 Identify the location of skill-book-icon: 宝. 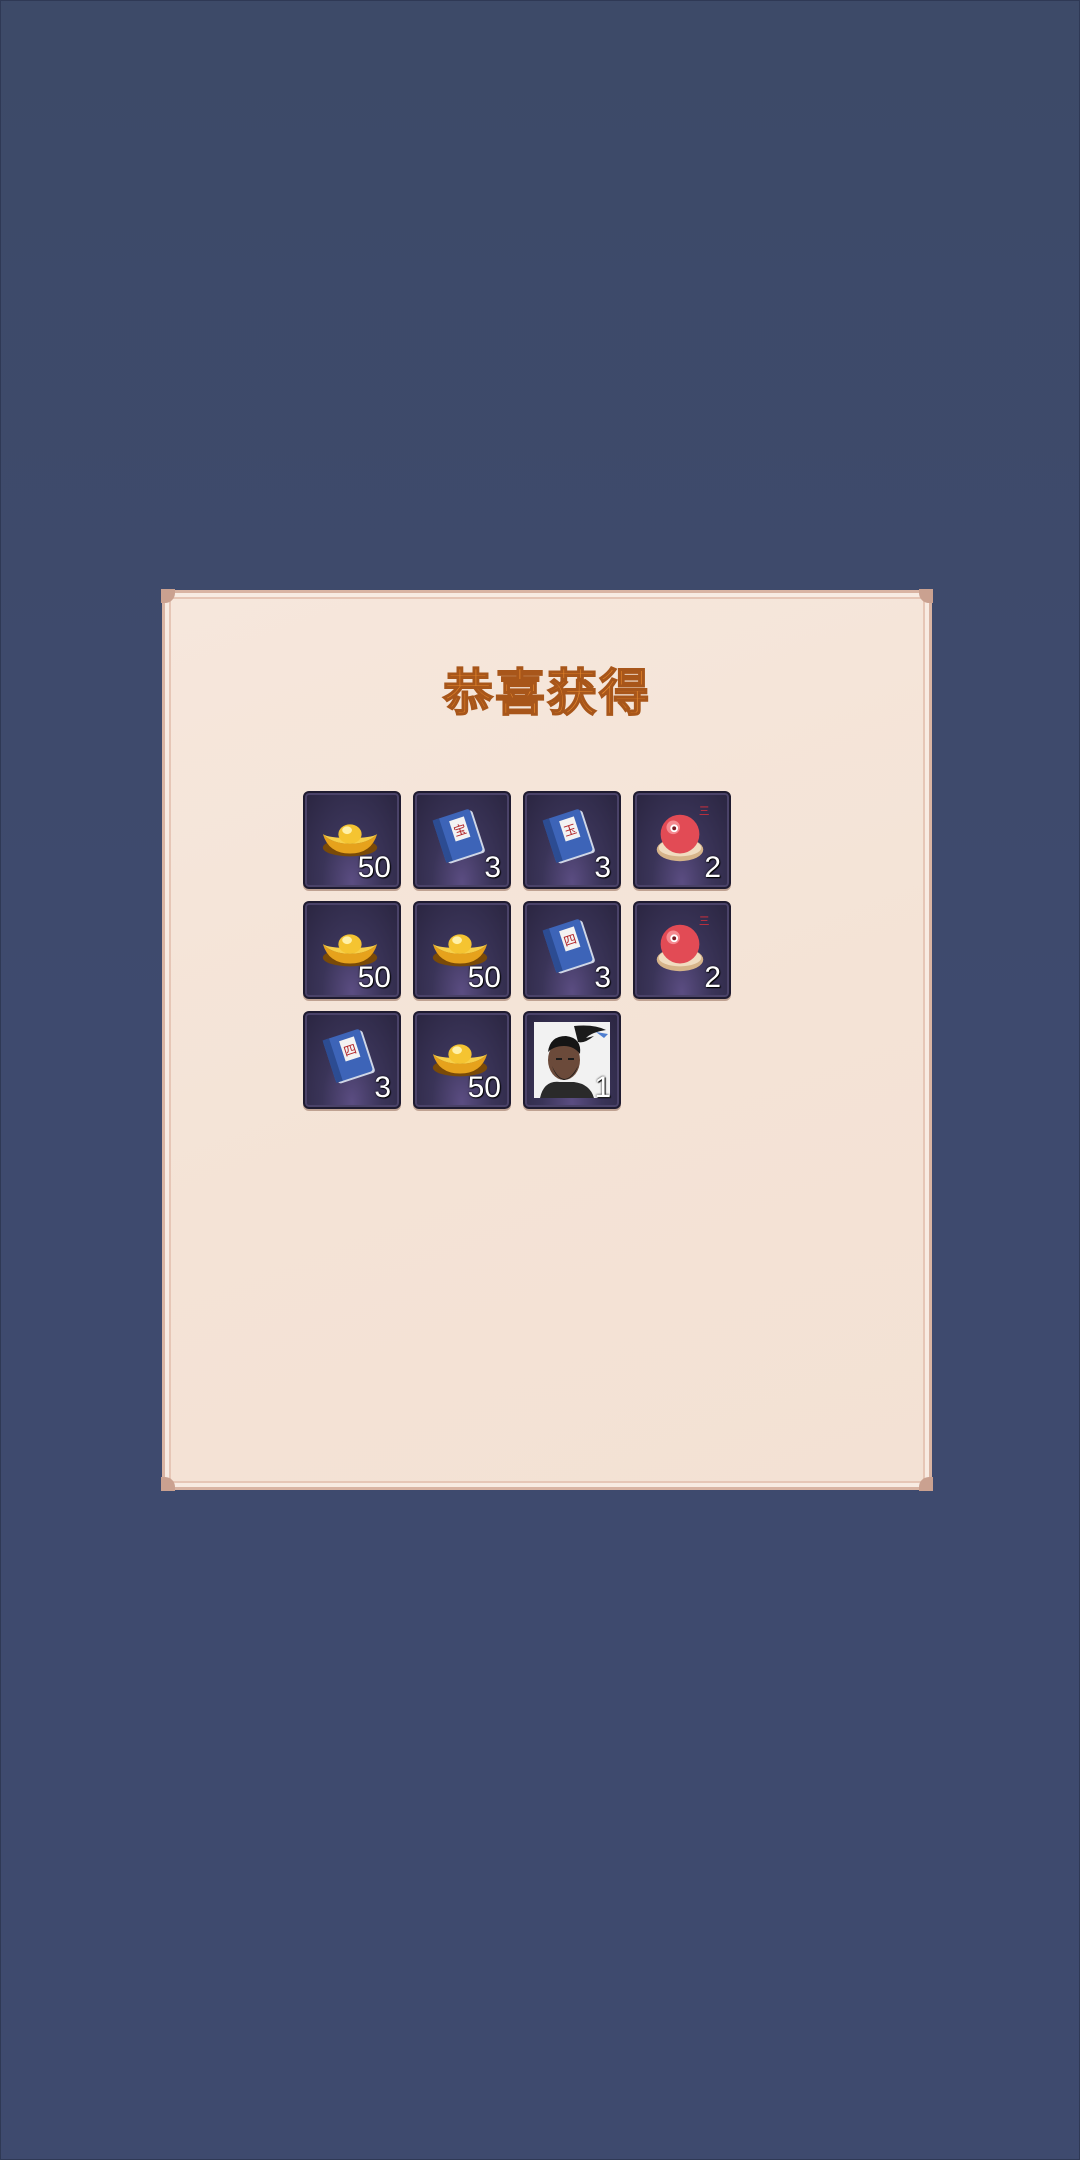
(458, 836).